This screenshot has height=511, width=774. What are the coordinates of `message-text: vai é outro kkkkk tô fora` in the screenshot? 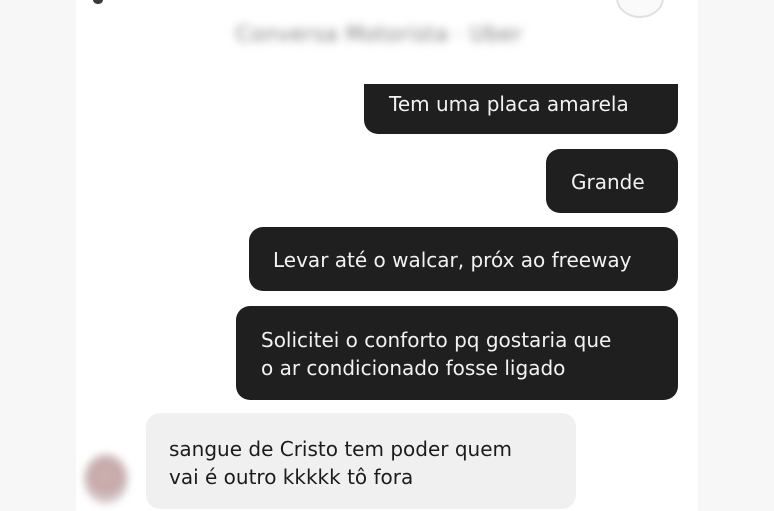 It's located at (291, 477).